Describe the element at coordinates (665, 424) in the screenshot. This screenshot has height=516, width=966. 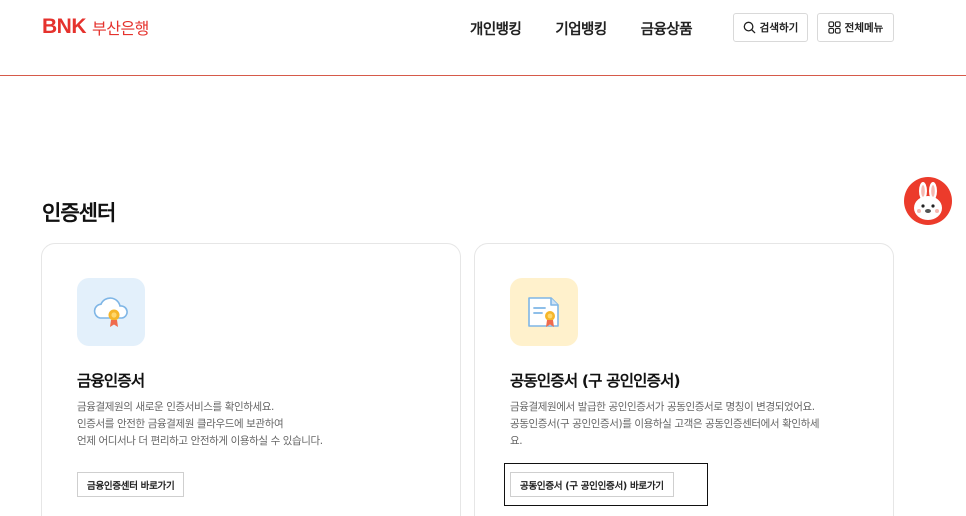
I see `card-desc-line: 공동인증서(구 공인인증서)를 이용하실 고객은 공동인증센터에서 확인하세` at that location.